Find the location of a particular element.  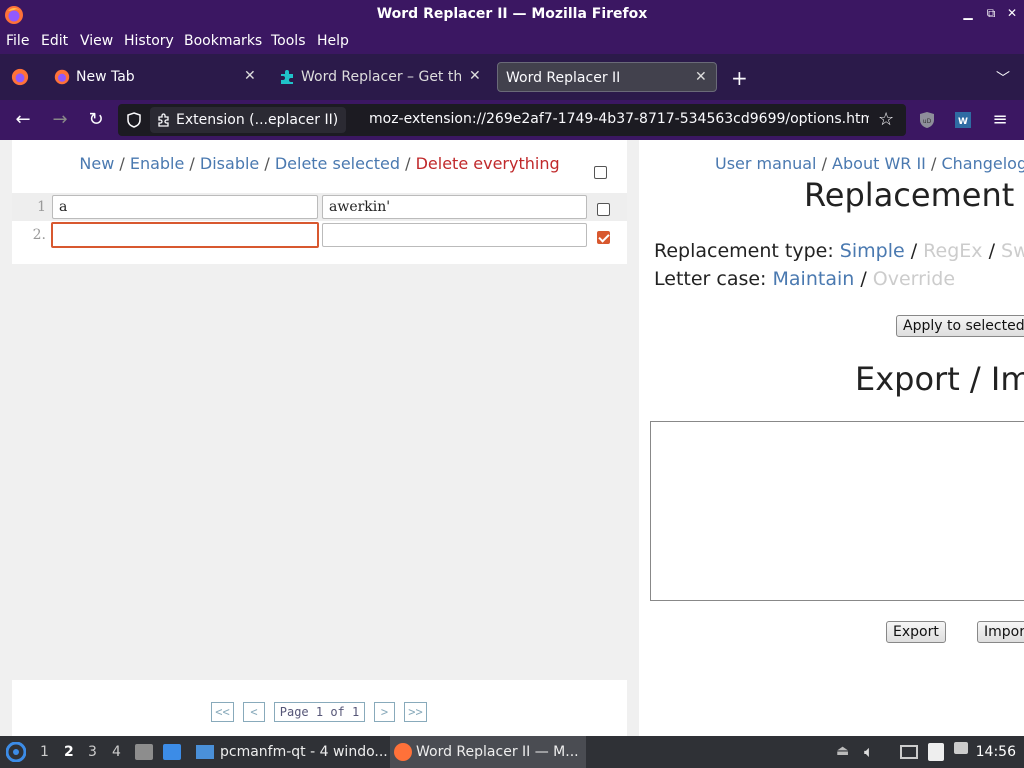

disable-link: Disable is located at coordinates (229, 163).